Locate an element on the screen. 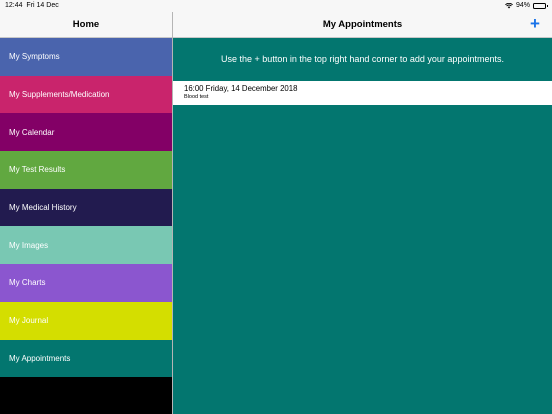  appointment-list: 16:00 Friday, 14 December 2018 Blood test is located at coordinates (362, 93).